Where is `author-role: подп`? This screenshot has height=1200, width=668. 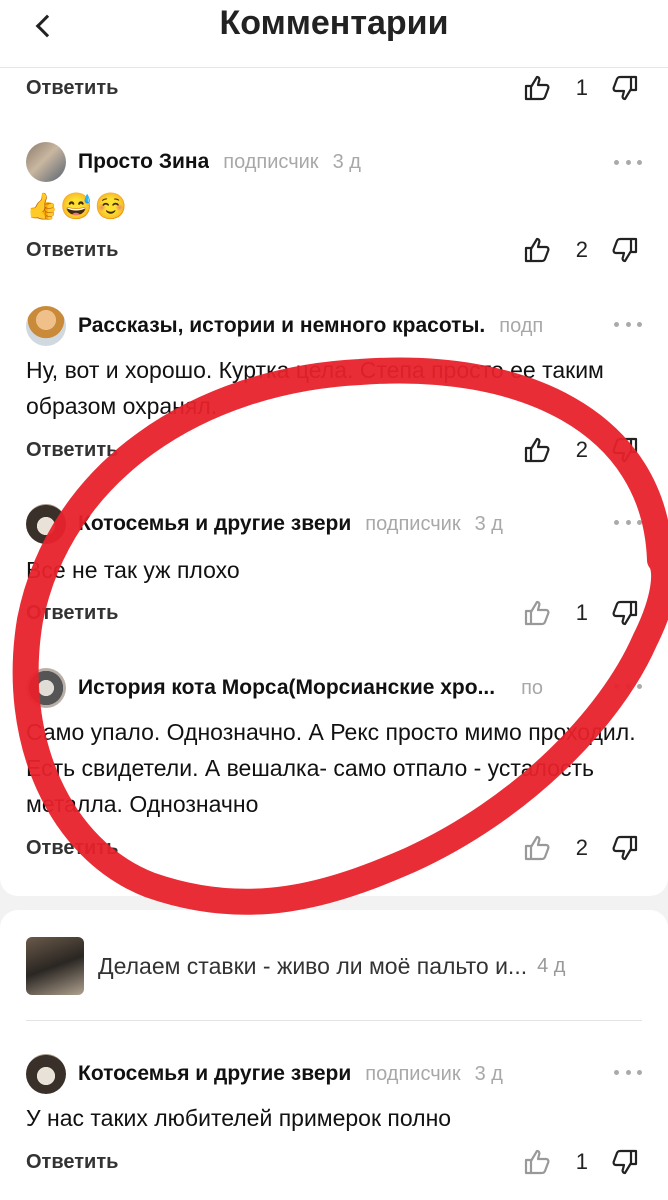 author-role: подп is located at coordinates (521, 325).